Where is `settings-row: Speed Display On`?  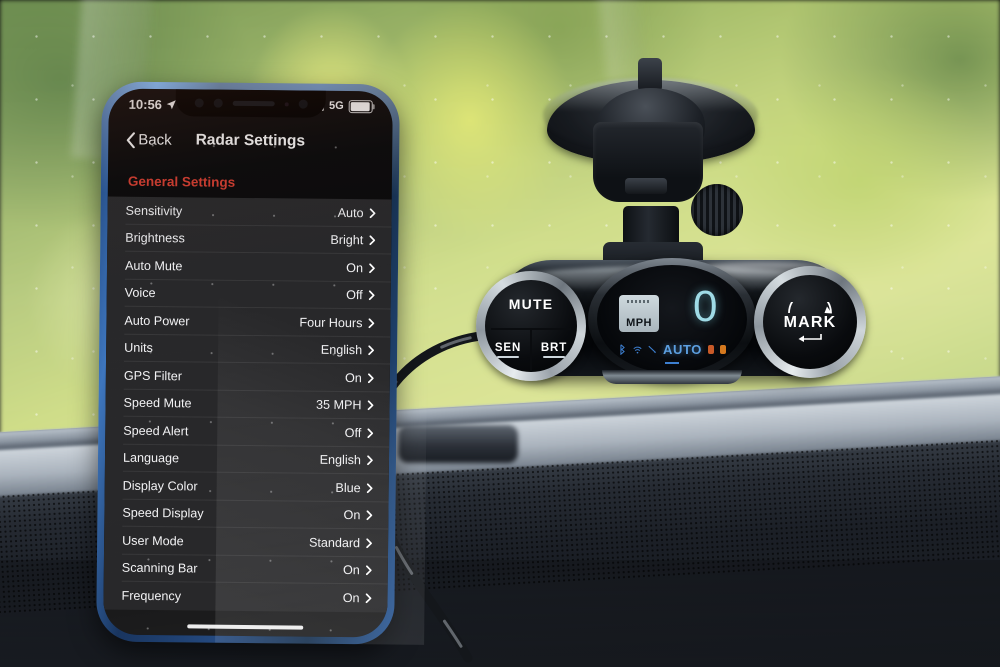 settings-row: Speed Display On is located at coordinates (246, 514).